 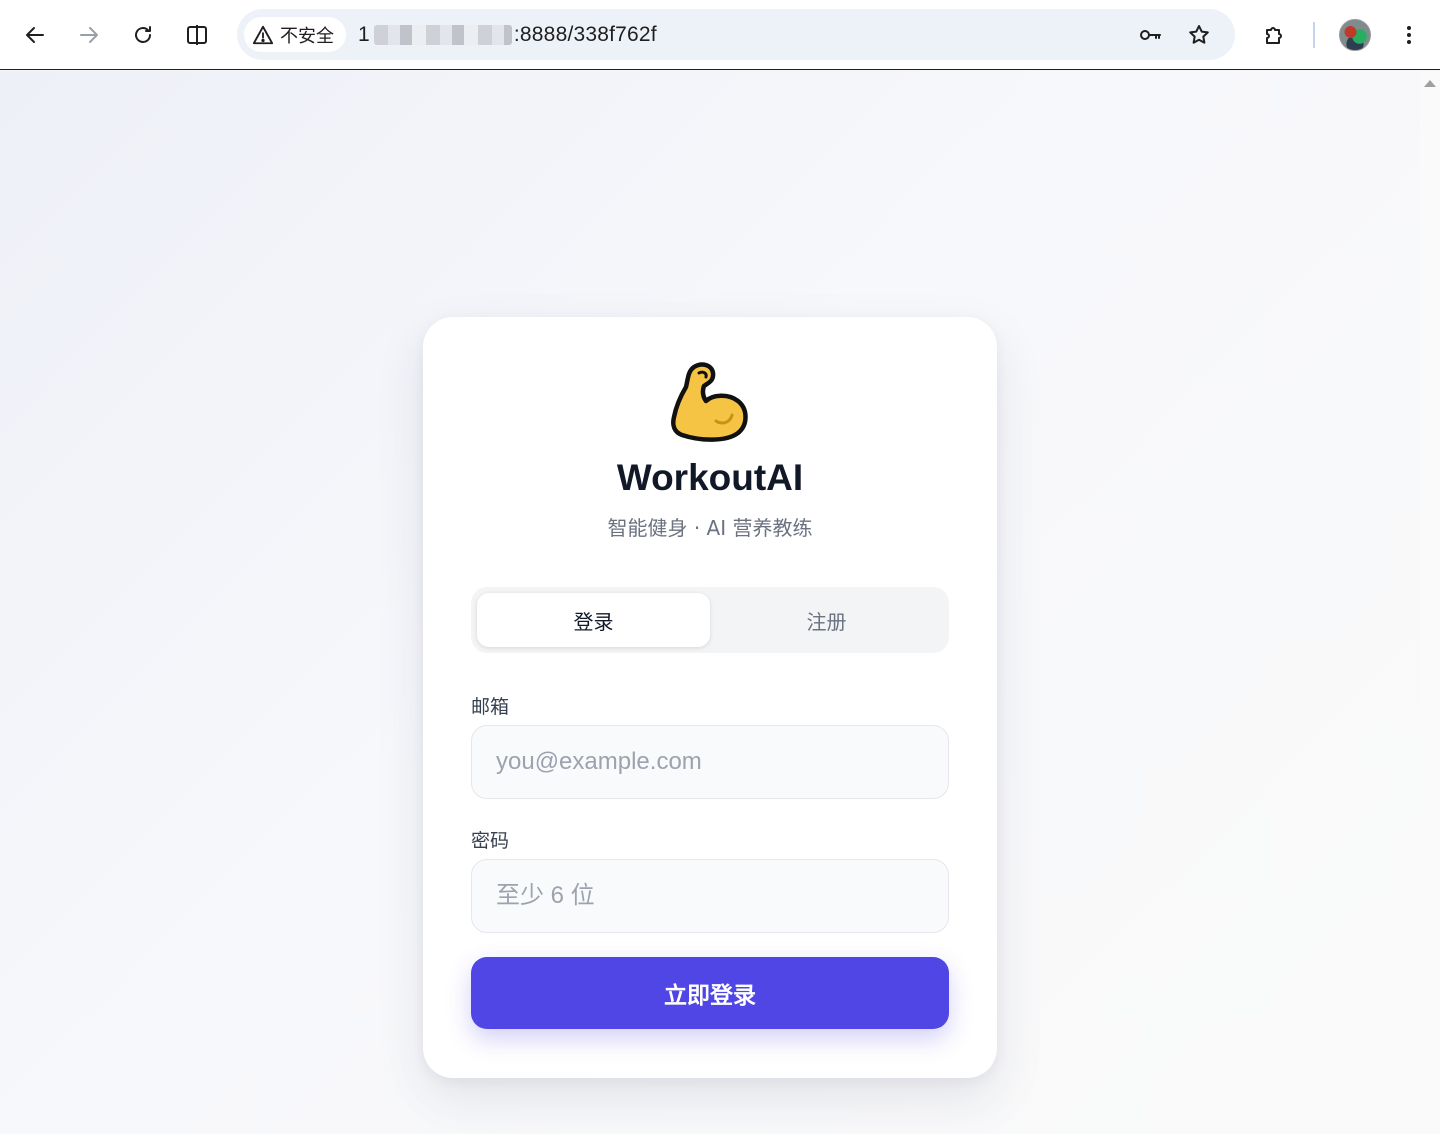 I want to click on address-bar: 不安全 1 :8888/338f762f, so click(x=736, y=34).